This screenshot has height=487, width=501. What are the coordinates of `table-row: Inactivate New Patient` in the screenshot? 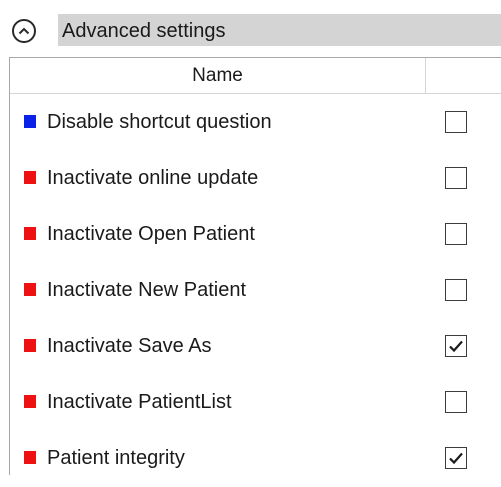 It's located at (255, 291).